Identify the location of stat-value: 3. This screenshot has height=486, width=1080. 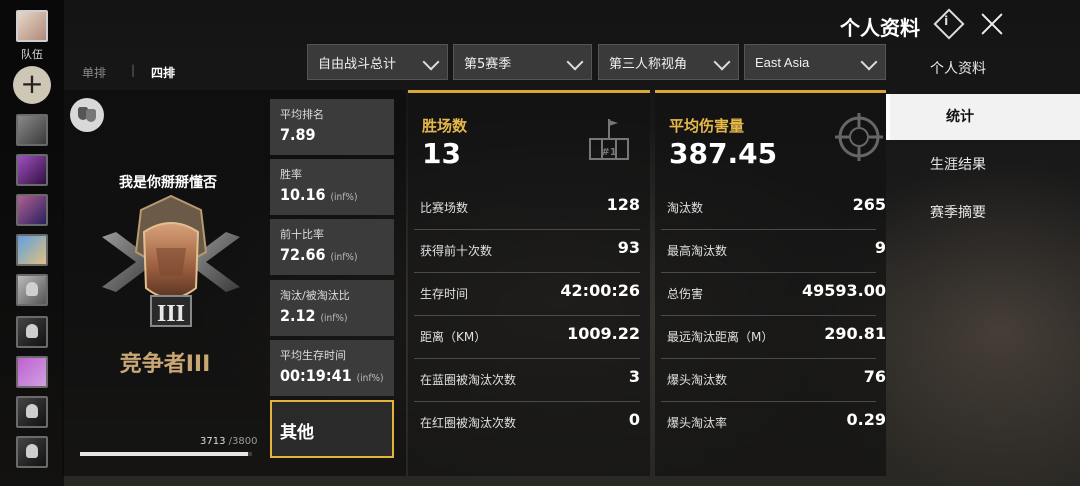
(634, 376).